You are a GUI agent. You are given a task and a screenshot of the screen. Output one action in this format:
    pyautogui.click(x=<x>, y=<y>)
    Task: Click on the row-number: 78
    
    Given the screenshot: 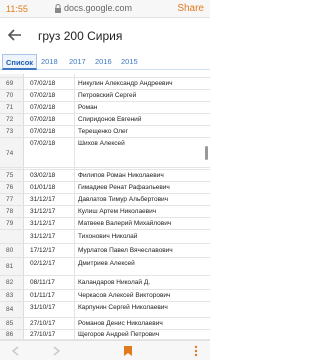 What is the action you would take?
    pyautogui.click(x=10, y=211)
    